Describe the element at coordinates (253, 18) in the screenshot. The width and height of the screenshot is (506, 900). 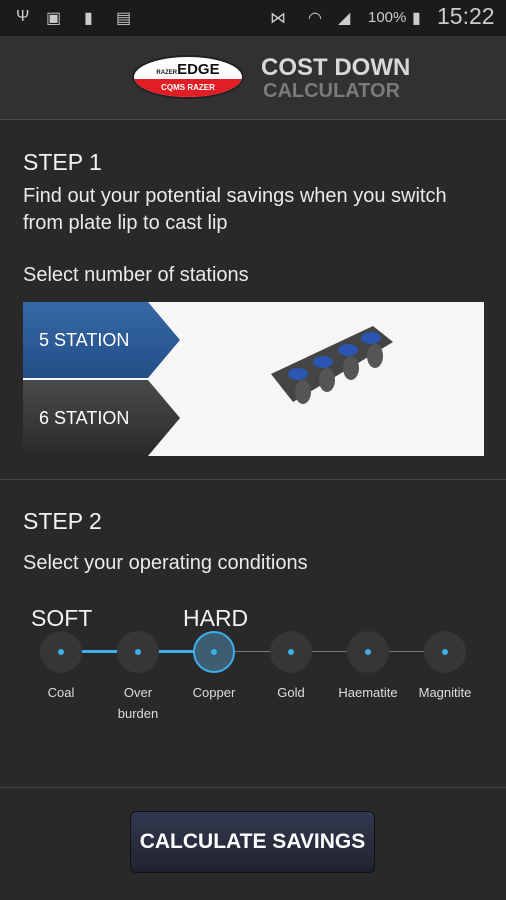
I see `status-bar: Ψ ▣ ▮ ▤ ⋈ ◠ ◢ 100% ▮ 15:22` at that location.